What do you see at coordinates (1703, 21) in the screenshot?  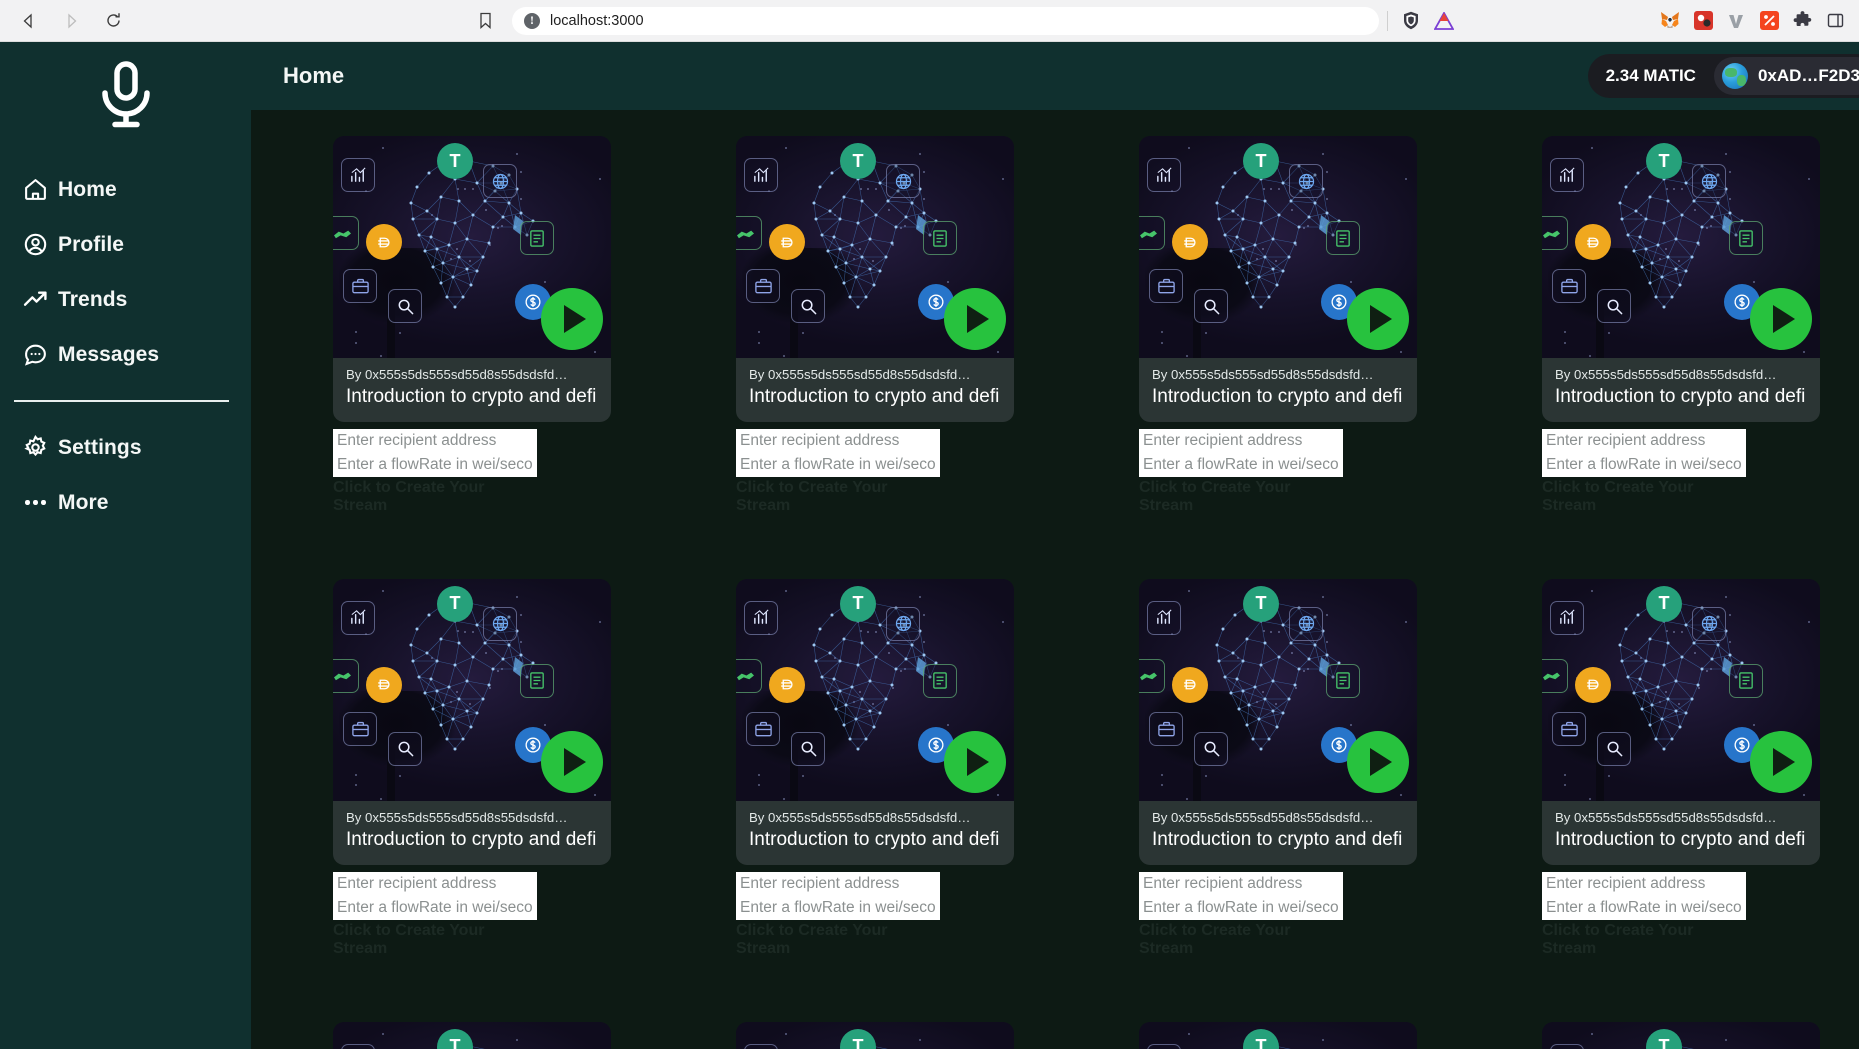 I see `red-extension-icon` at bounding box center [1703, 21].